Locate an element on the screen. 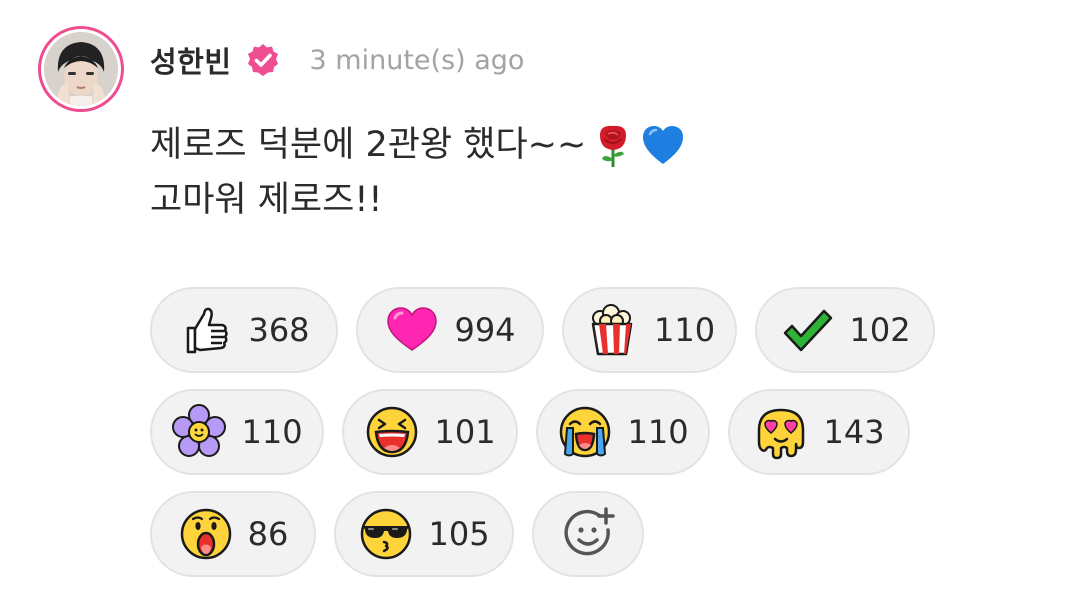 The width and height of the screenshot is (1080, 599). reaction-count: 994 is located at coordinates (485, 330).